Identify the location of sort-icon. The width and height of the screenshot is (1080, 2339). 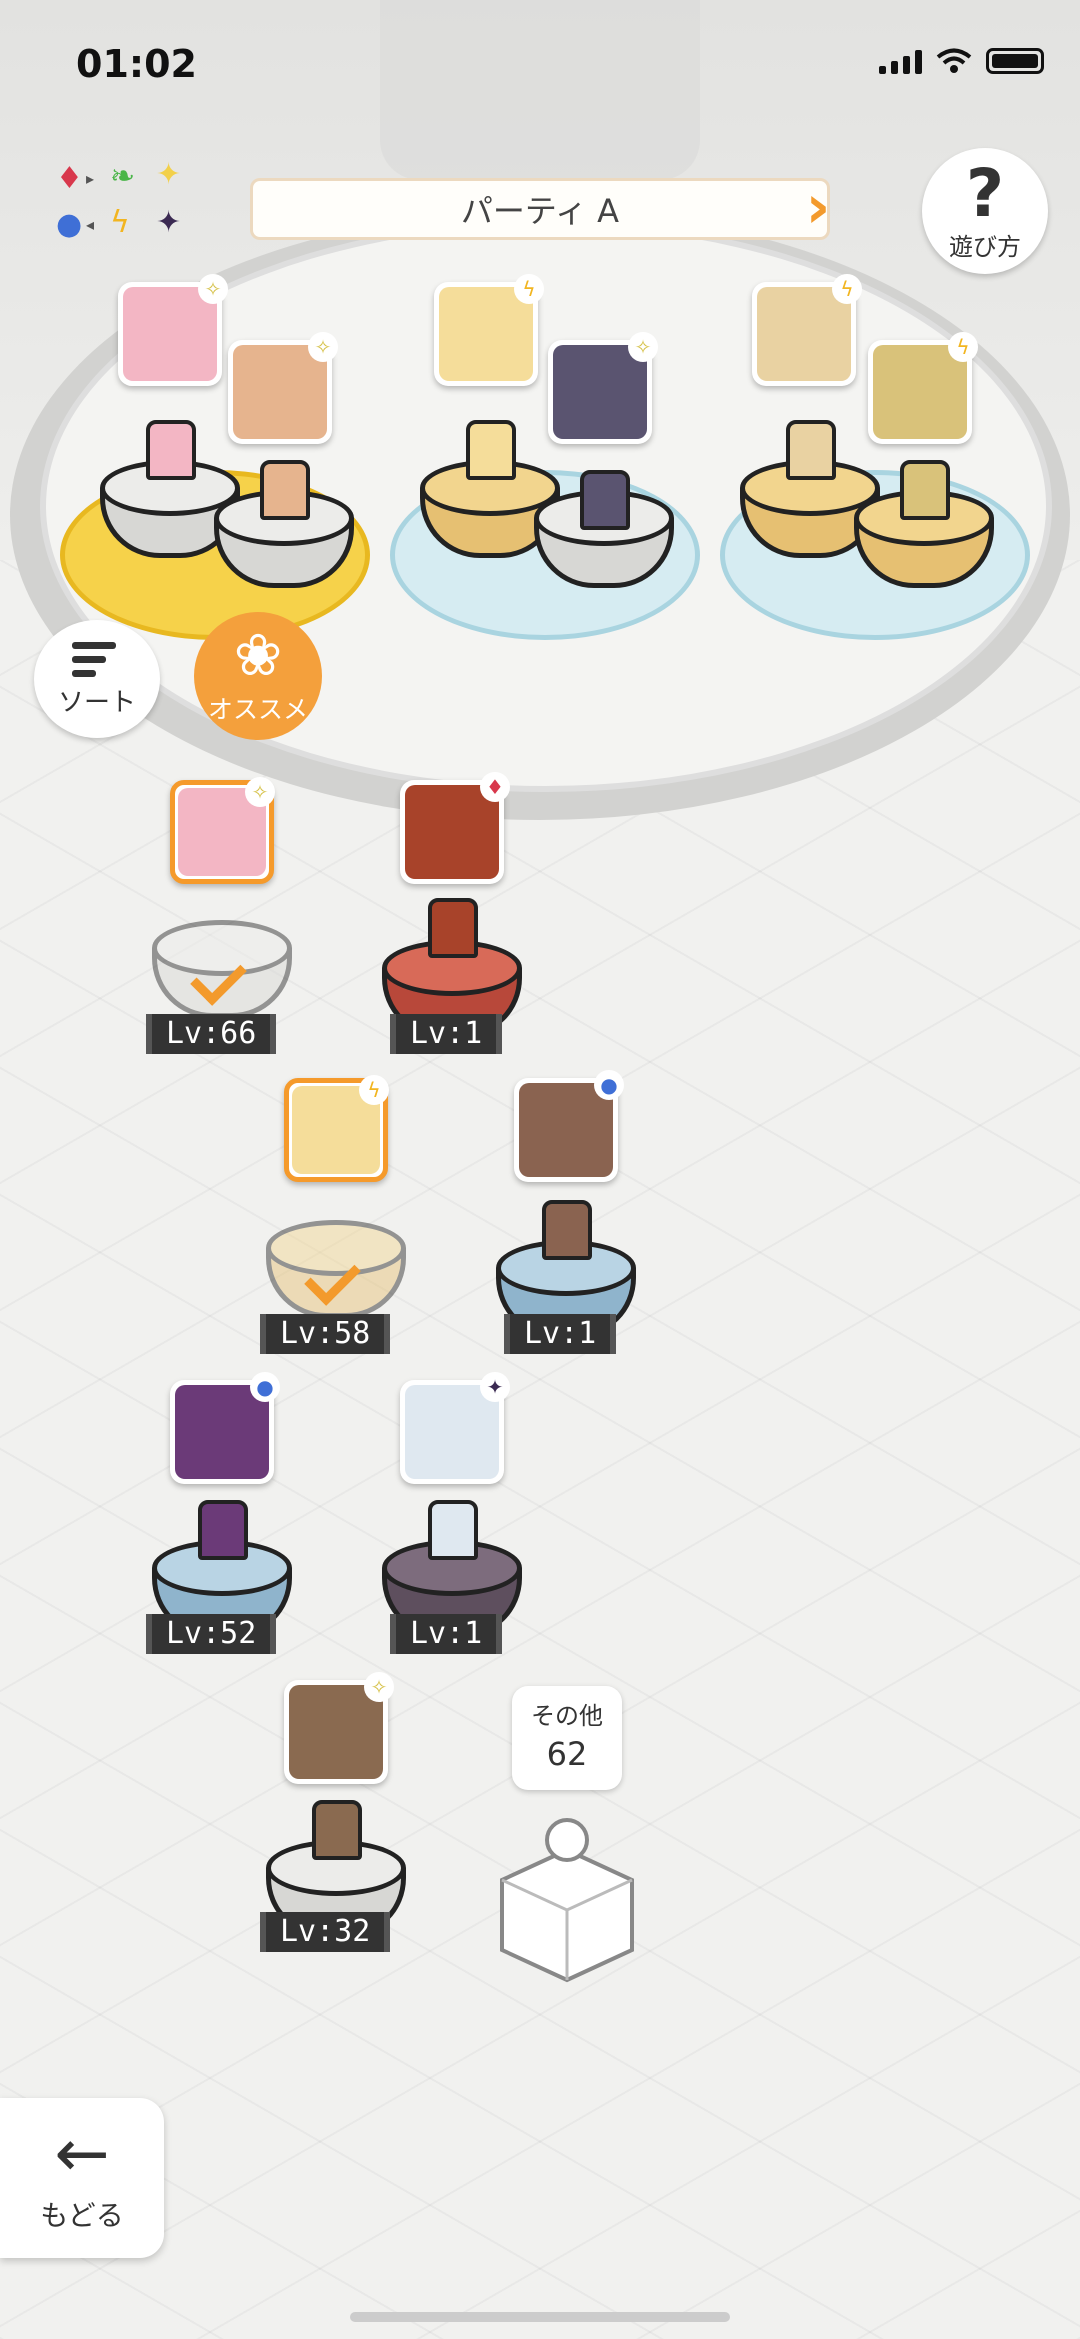
(97, 662).